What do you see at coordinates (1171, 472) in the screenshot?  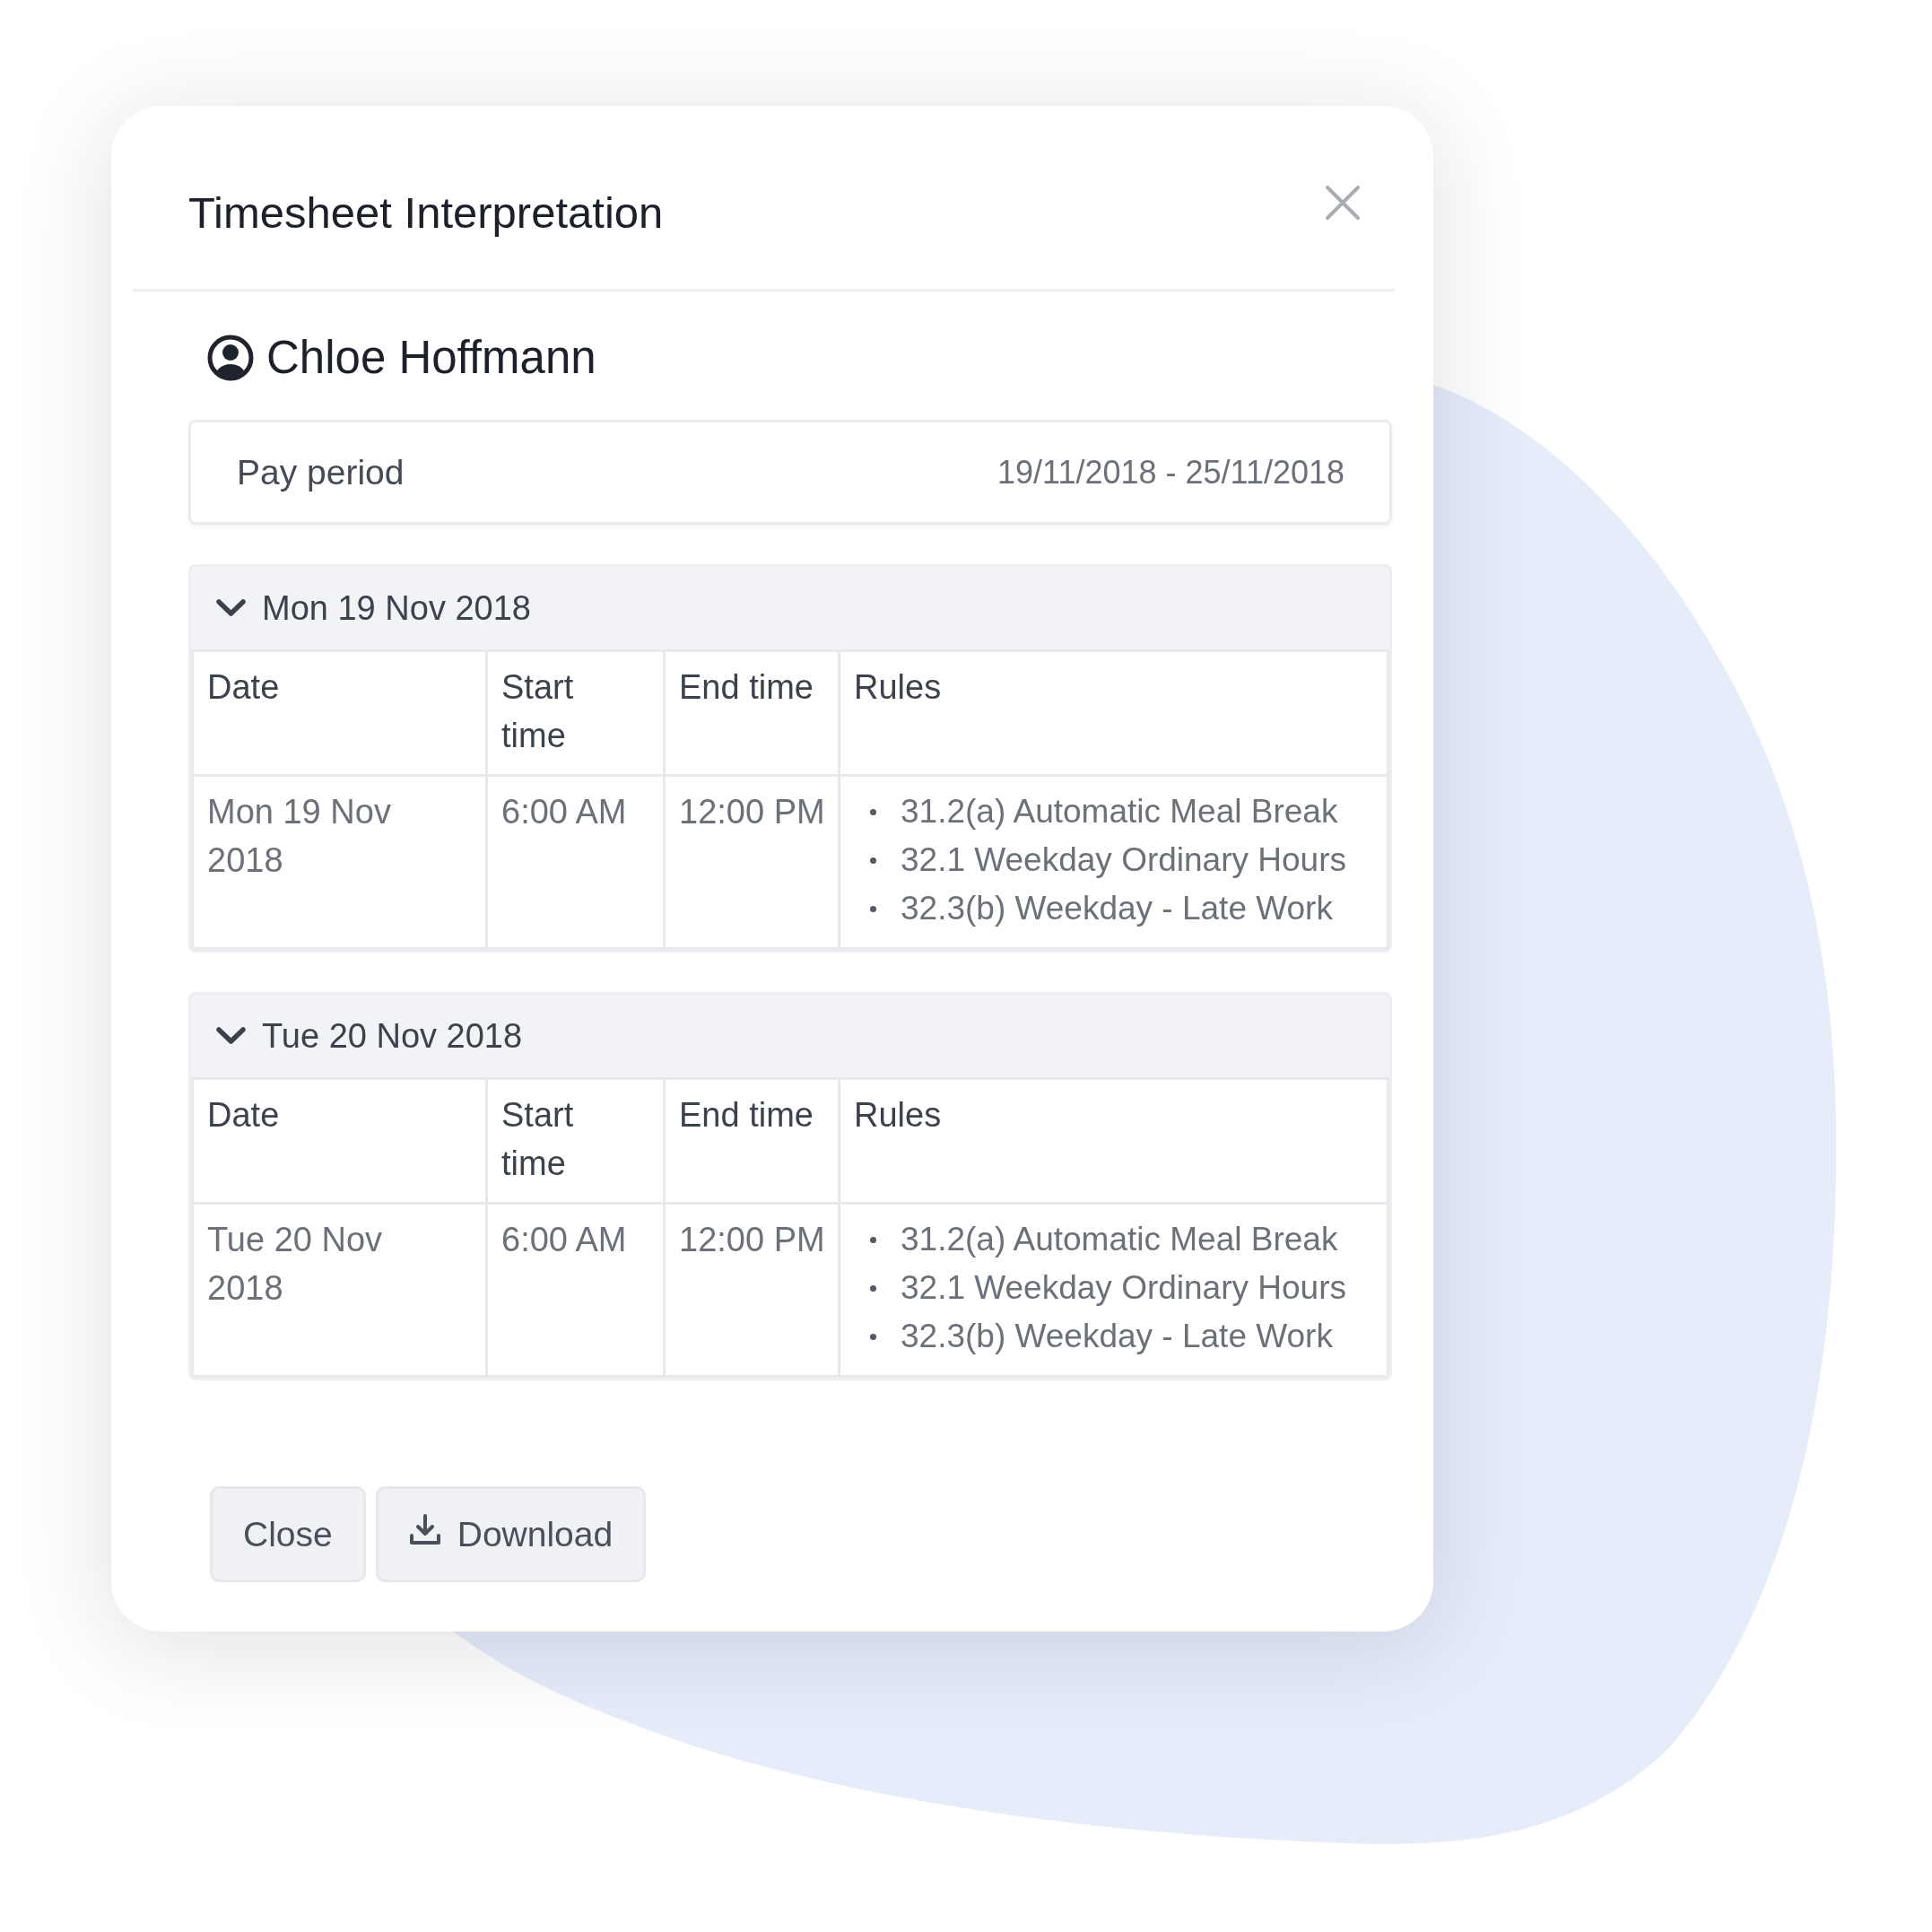 I see `pay-period-value: 19/11/2018 - 25/11/2018` at bounding box center [1171, 472].